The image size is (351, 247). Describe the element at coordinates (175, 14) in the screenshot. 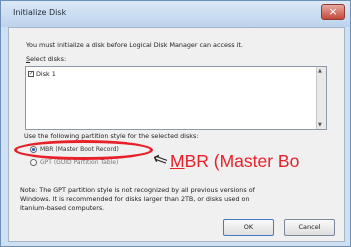

I see `title-bar: Initialize Disk ×` at that location.